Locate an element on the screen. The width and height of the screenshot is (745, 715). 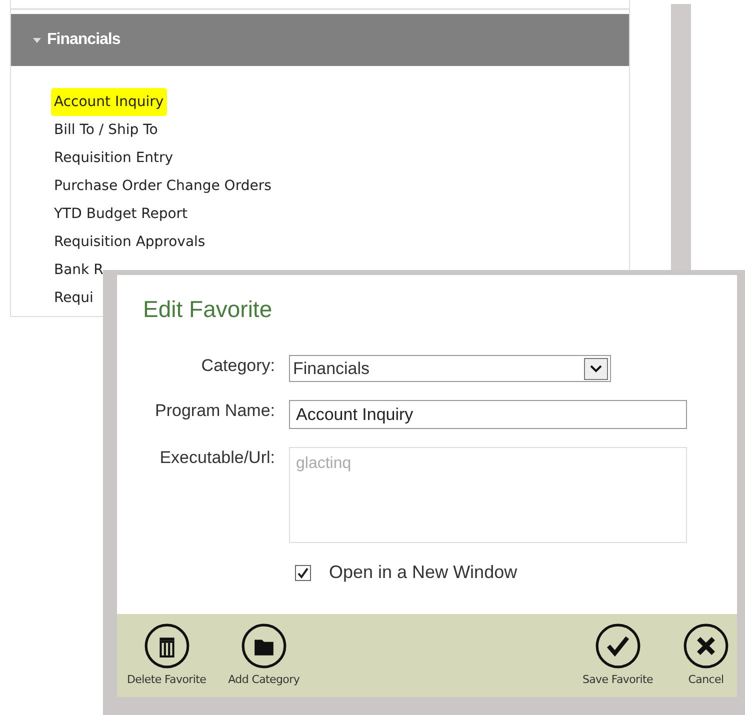
field-label: Category: is located at coordinates (237, 365).